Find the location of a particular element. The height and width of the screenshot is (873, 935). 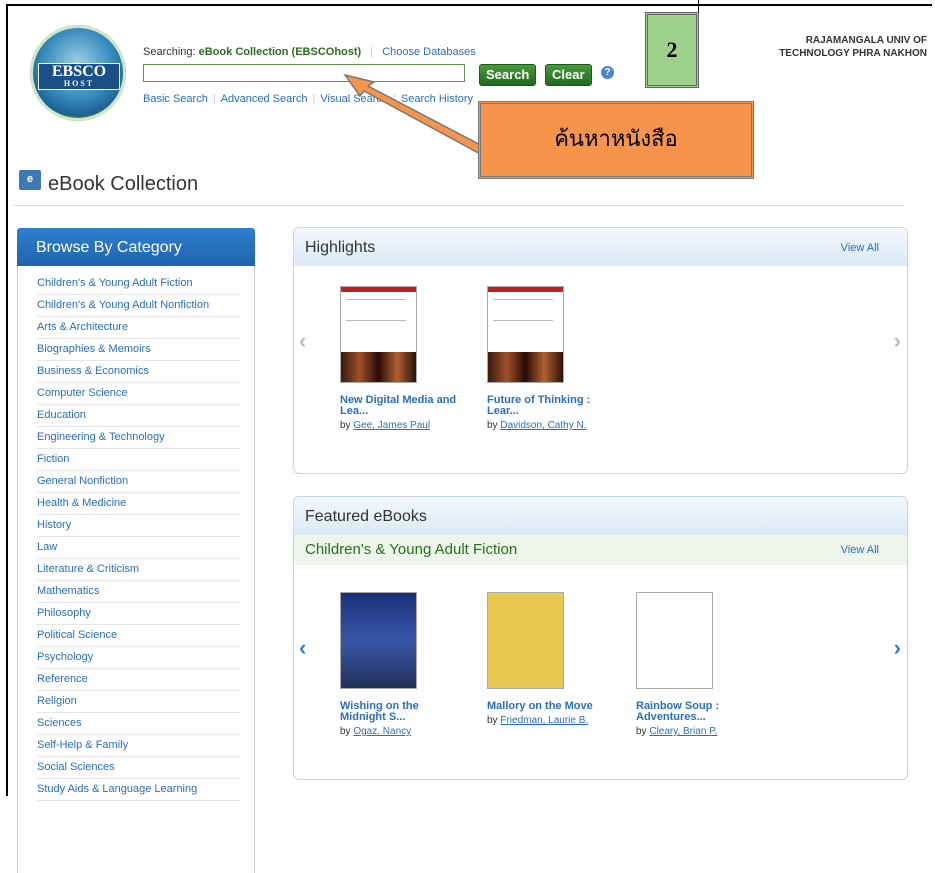

highlights-header: Highlights View All is located at coordinates (600, 247).